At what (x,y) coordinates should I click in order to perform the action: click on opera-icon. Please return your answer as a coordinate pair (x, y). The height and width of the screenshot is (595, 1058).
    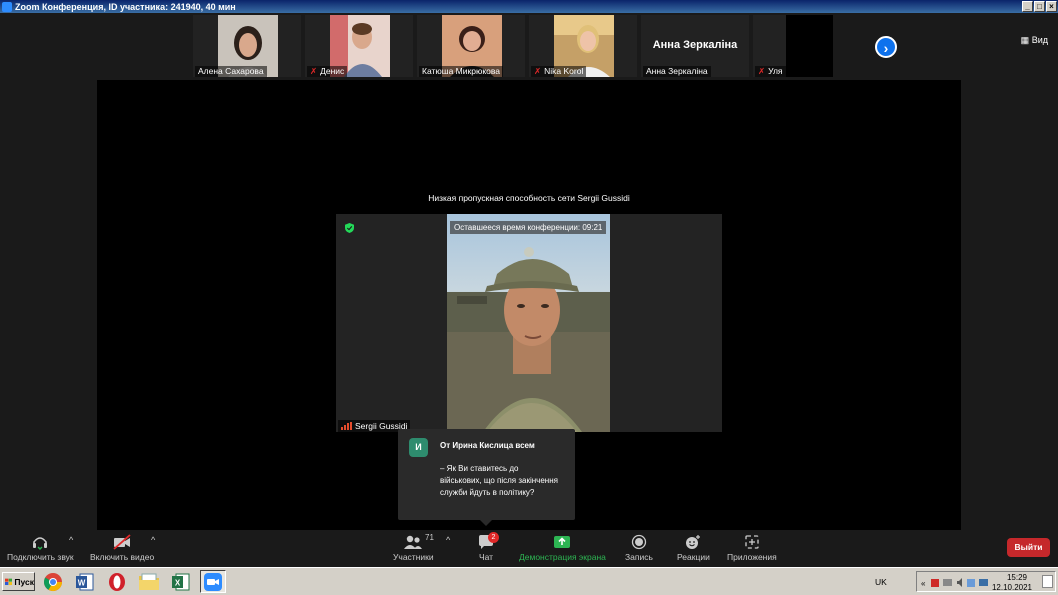
    Looking at the image, I should click on (117, 581).